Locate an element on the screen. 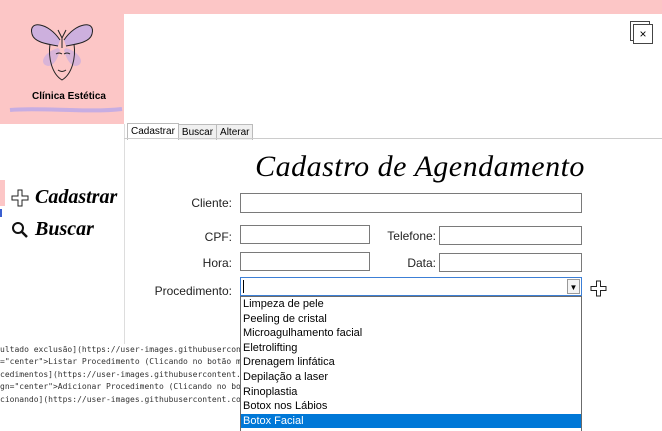 This screenshot has width=662, height=431. dropdown-option: Depilação a laser is located at coordinates (411, 377).